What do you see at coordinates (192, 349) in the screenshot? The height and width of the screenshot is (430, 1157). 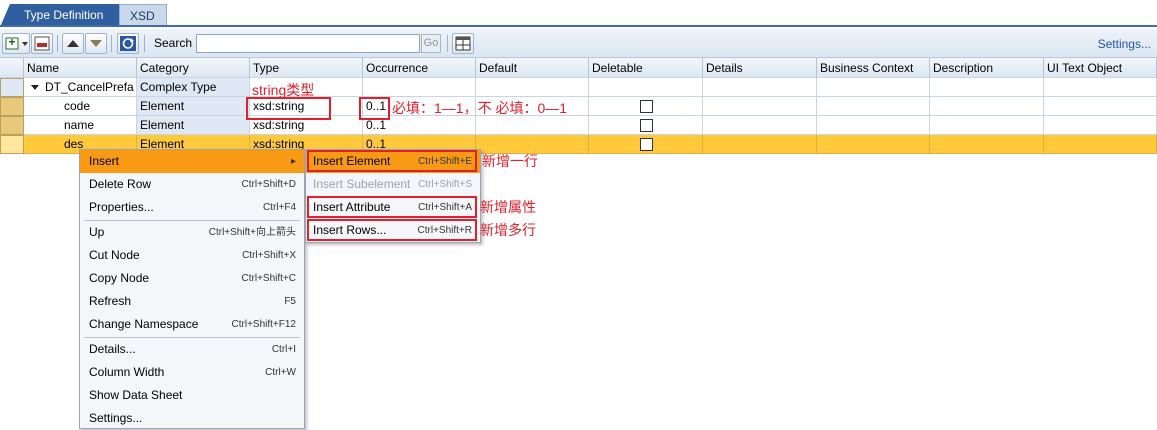 I see `menu-item-details: Details... Ctrl+I` at bounding box center [192, 349].